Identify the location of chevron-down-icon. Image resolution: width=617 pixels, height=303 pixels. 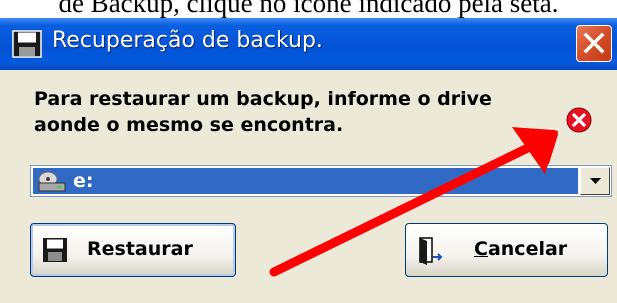
(595, 181).